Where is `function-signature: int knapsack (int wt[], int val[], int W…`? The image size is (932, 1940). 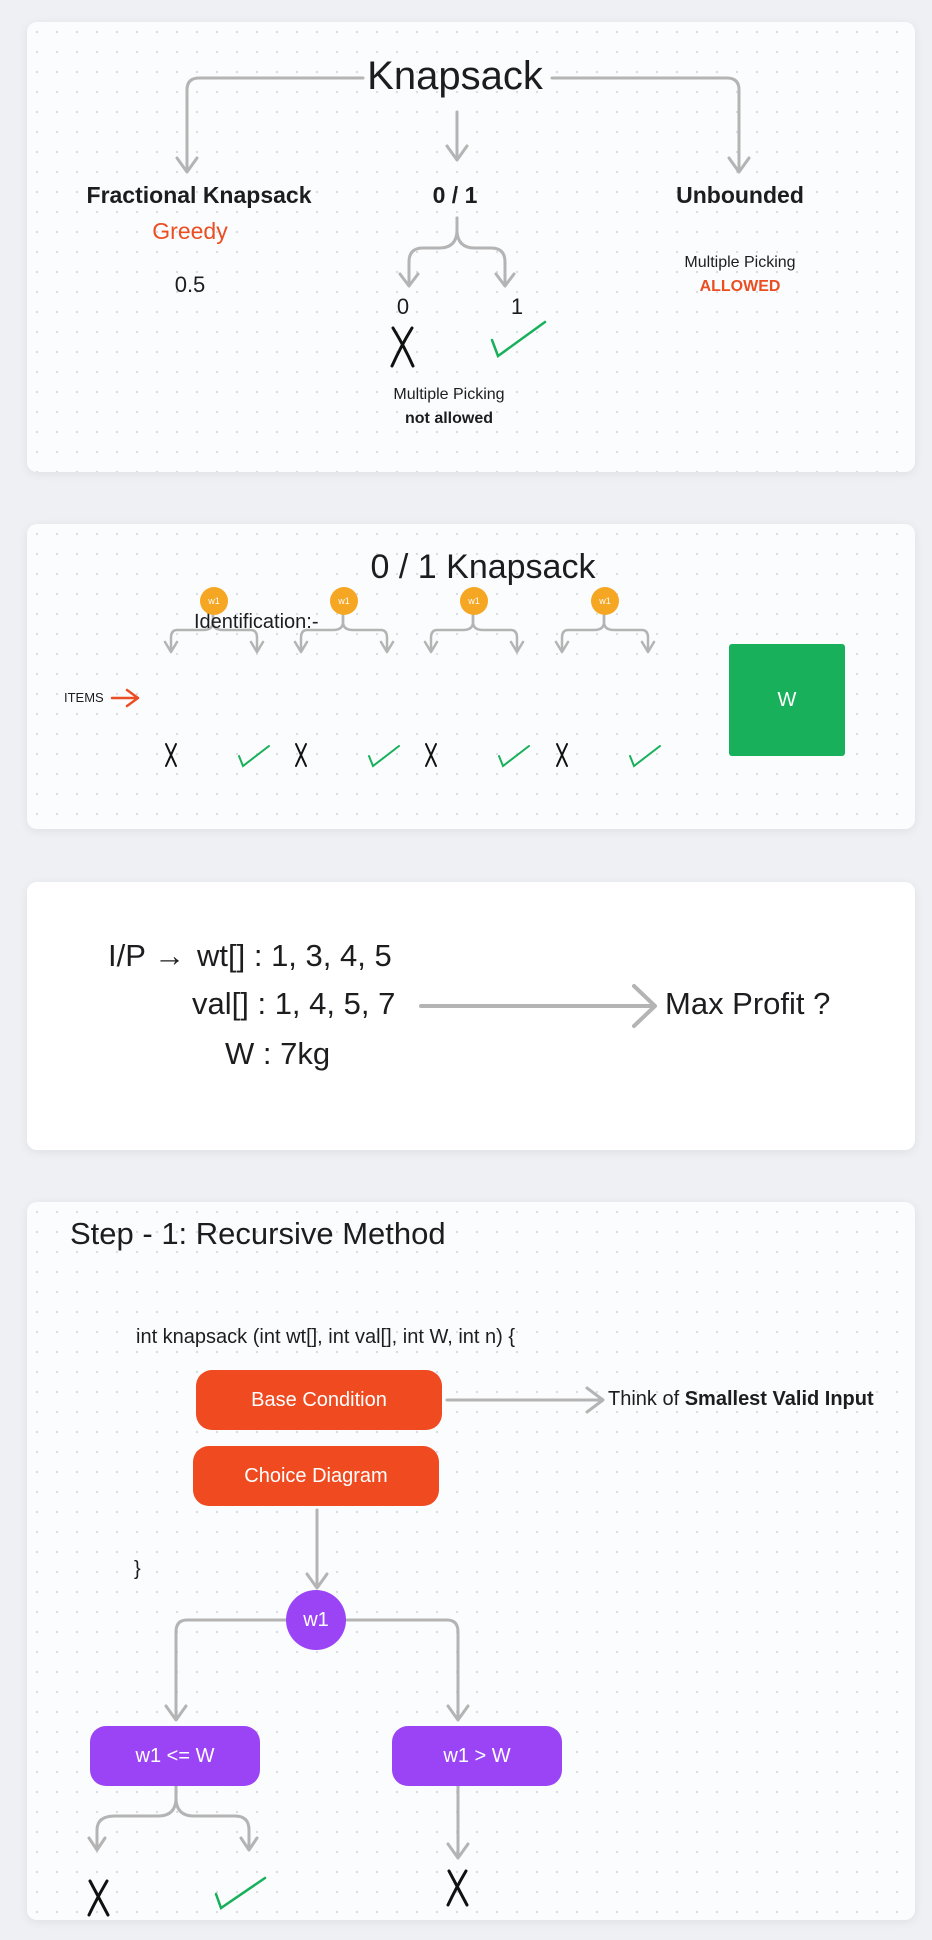
function-signature: int knapsack (int wt[], int val[], int W… is located at coordinates (326, 1337).